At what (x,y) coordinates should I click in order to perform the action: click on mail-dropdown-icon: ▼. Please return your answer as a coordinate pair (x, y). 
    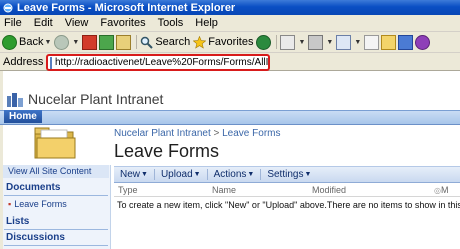
    Looking at the image, I should click on (301, 42).